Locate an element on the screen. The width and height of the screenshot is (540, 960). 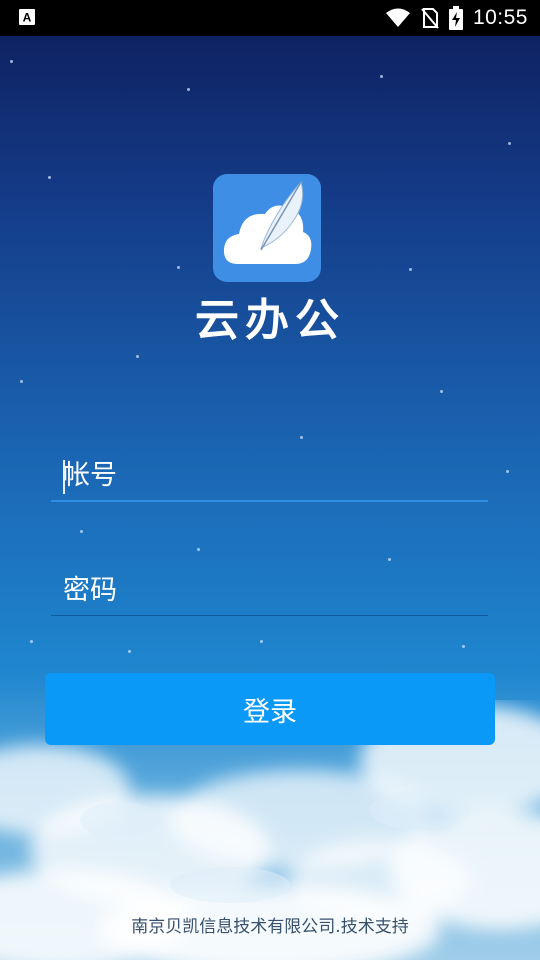
password-input is located at coordinates (269, 590).